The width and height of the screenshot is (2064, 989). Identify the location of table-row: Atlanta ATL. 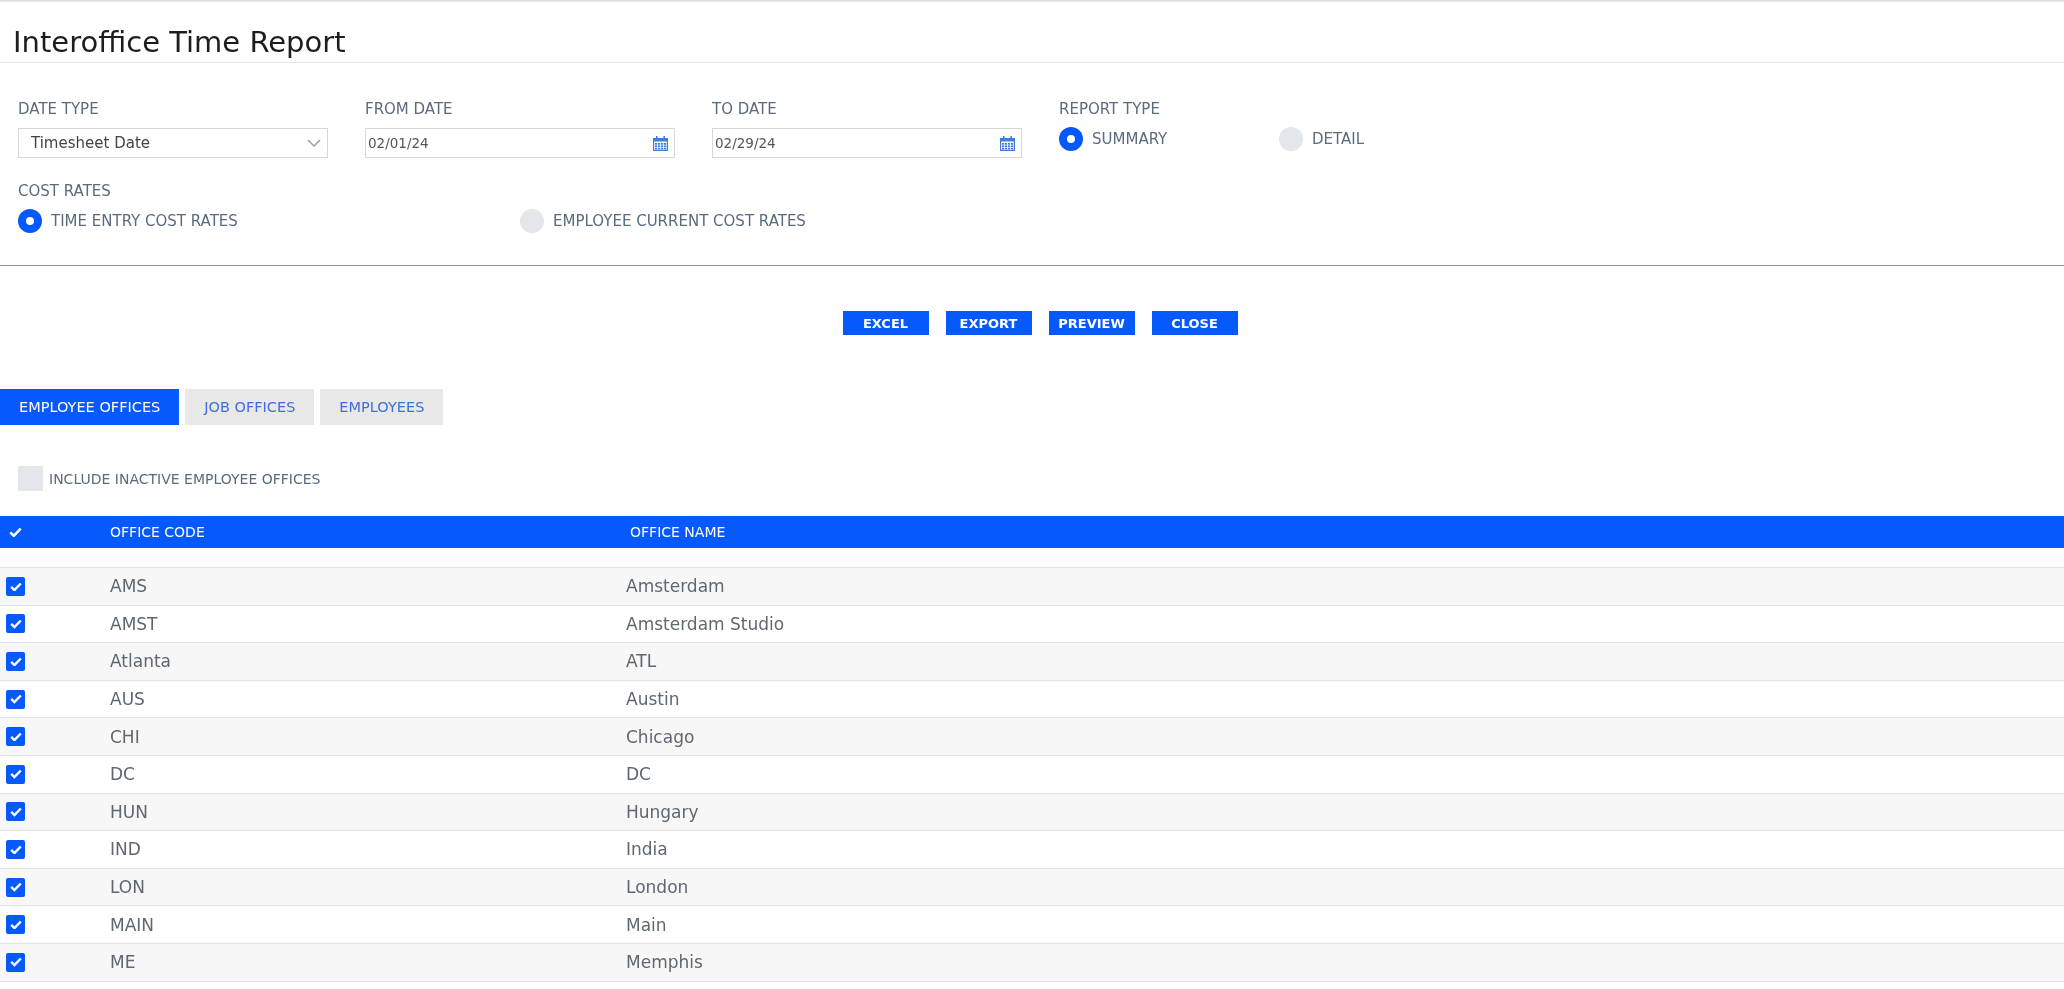
(1032, 662).